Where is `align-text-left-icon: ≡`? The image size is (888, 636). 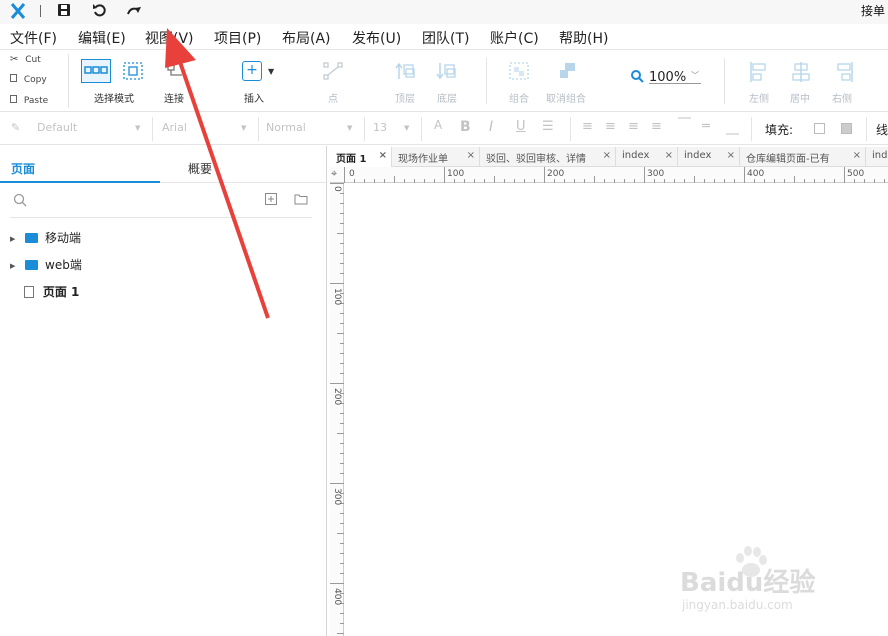
align-text-left-icon: ≡ is located at coordinates (587, 126).